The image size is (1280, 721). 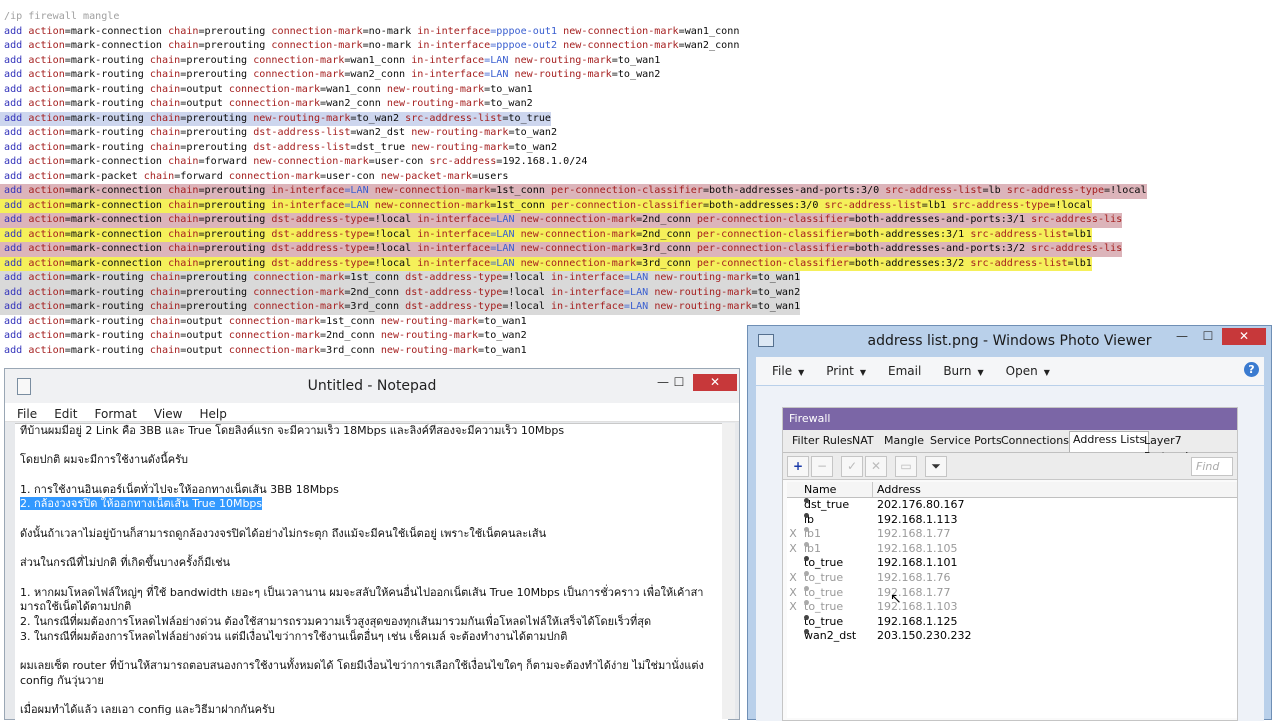 What do you see at coordinates (299, 74) in the screenshot?
I see `code-token: connection-mark` at bounding box center [299, 74].